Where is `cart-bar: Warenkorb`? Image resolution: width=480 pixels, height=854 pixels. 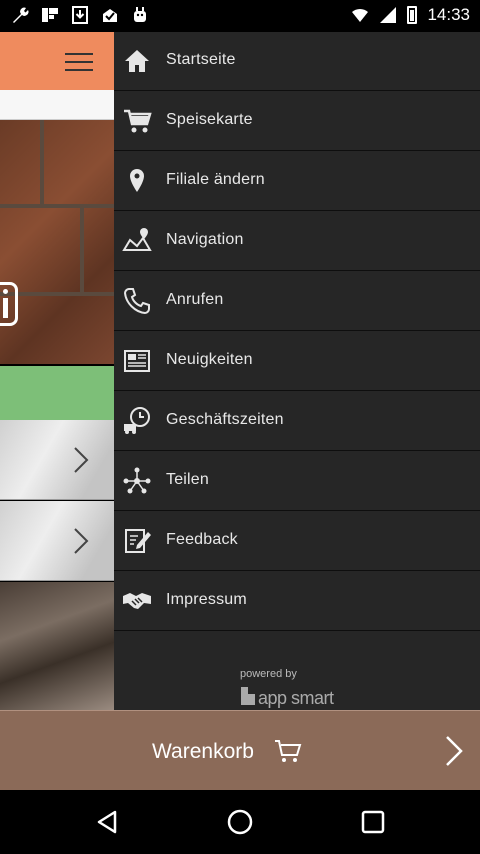 cart-bar: Warenkorb is located at coordinates (240, 750).